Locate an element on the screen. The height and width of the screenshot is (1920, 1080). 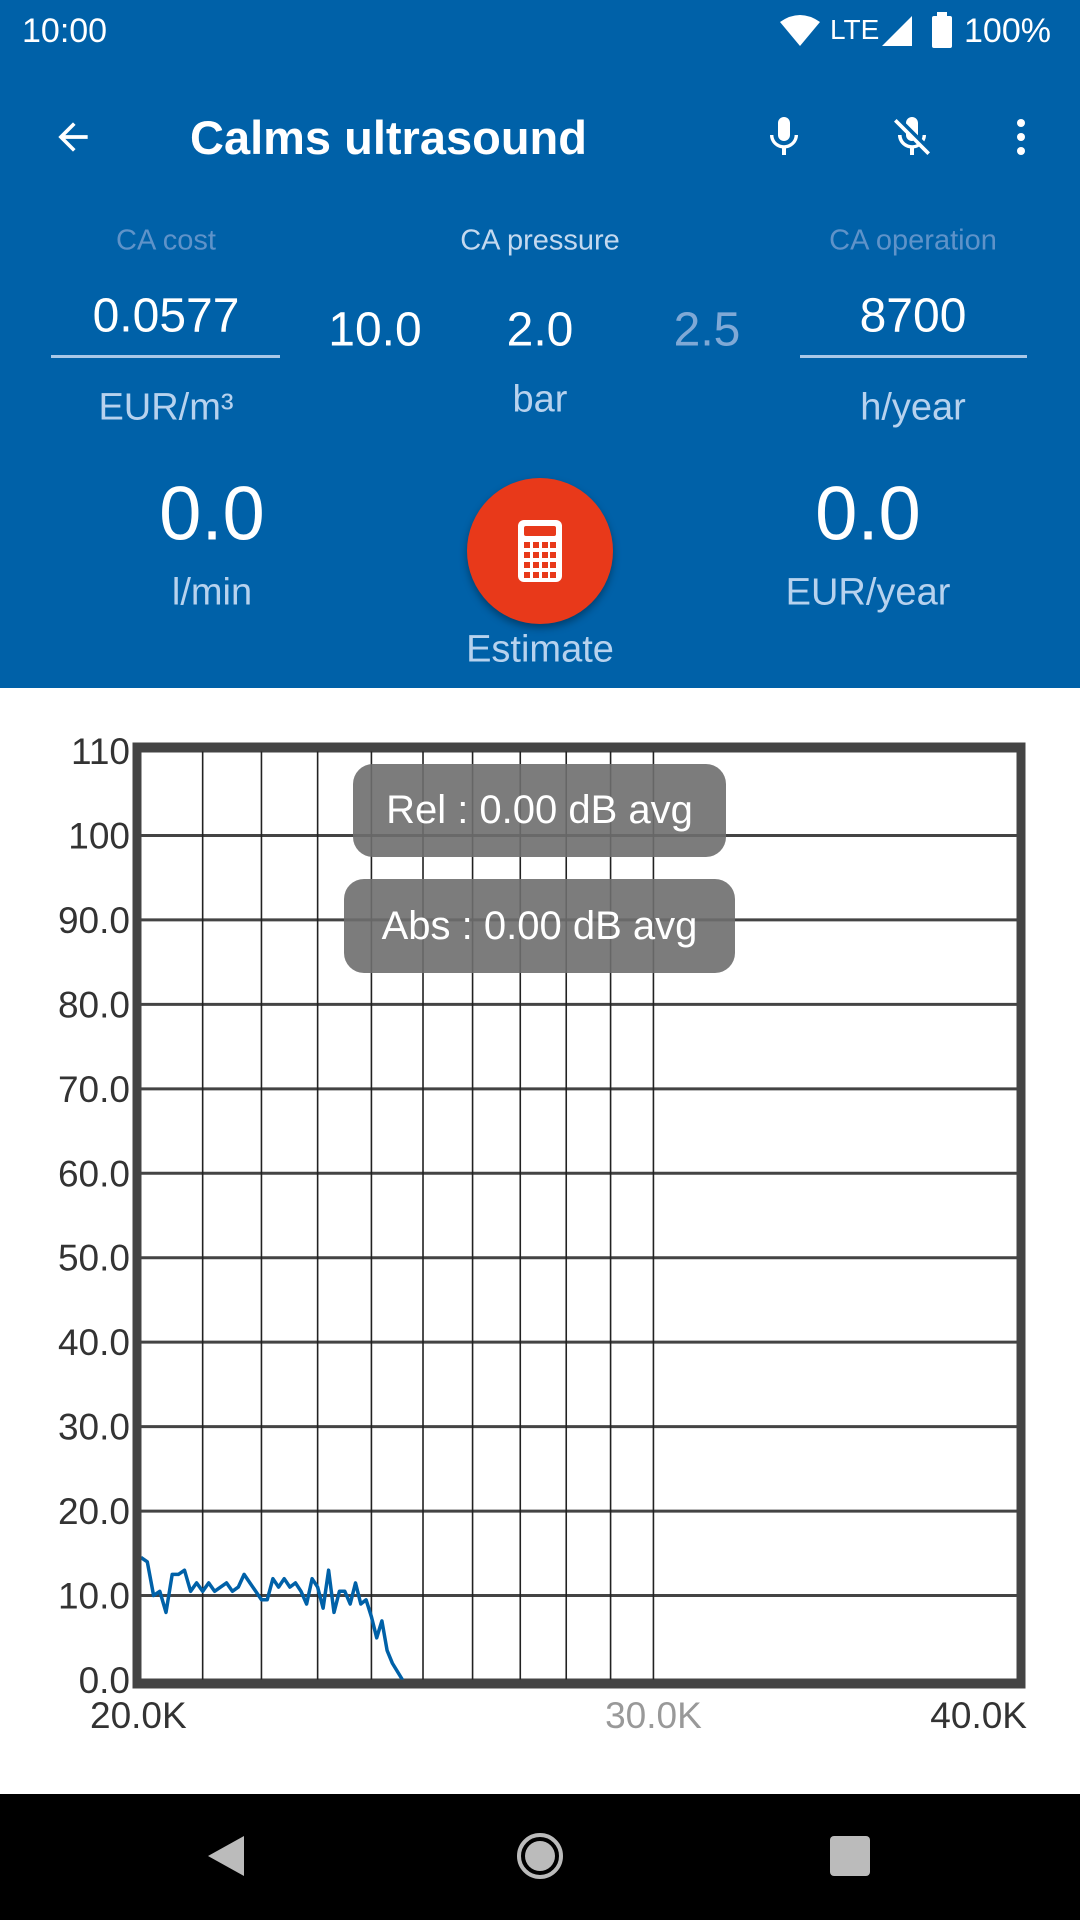
x-tick-label: 30.0K is located at coordinates (653, 1715).